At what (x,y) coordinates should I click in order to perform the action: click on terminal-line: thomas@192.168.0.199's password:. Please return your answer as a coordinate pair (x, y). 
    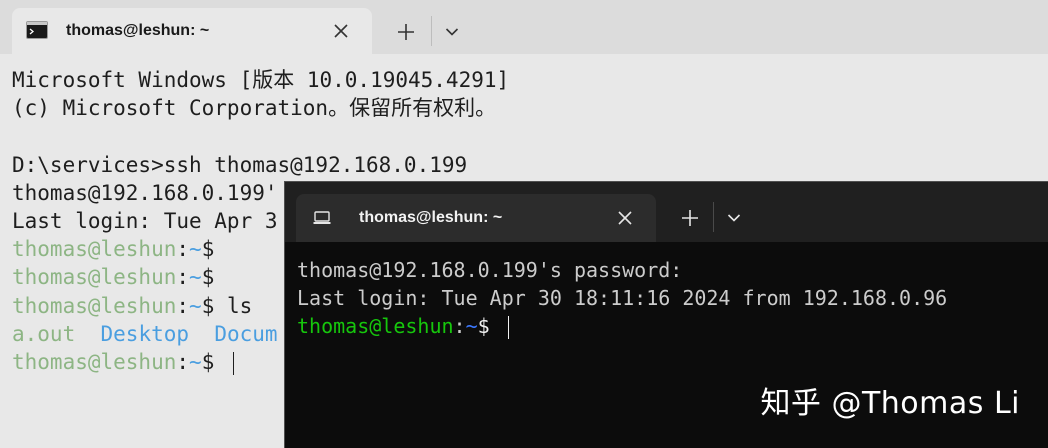
    Looking at the image, I should click on (622, 270).